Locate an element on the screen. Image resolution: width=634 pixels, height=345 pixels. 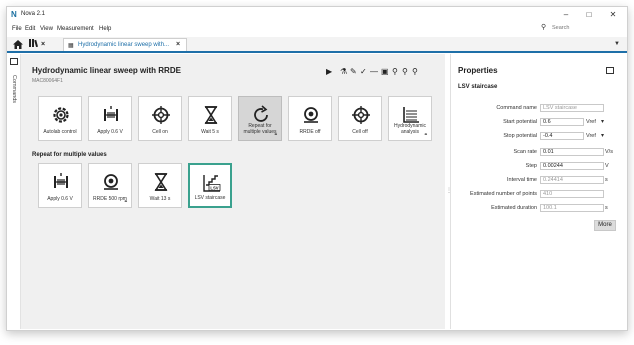
commands-sidebar-label: Commands is located at coordinates (14, 89).